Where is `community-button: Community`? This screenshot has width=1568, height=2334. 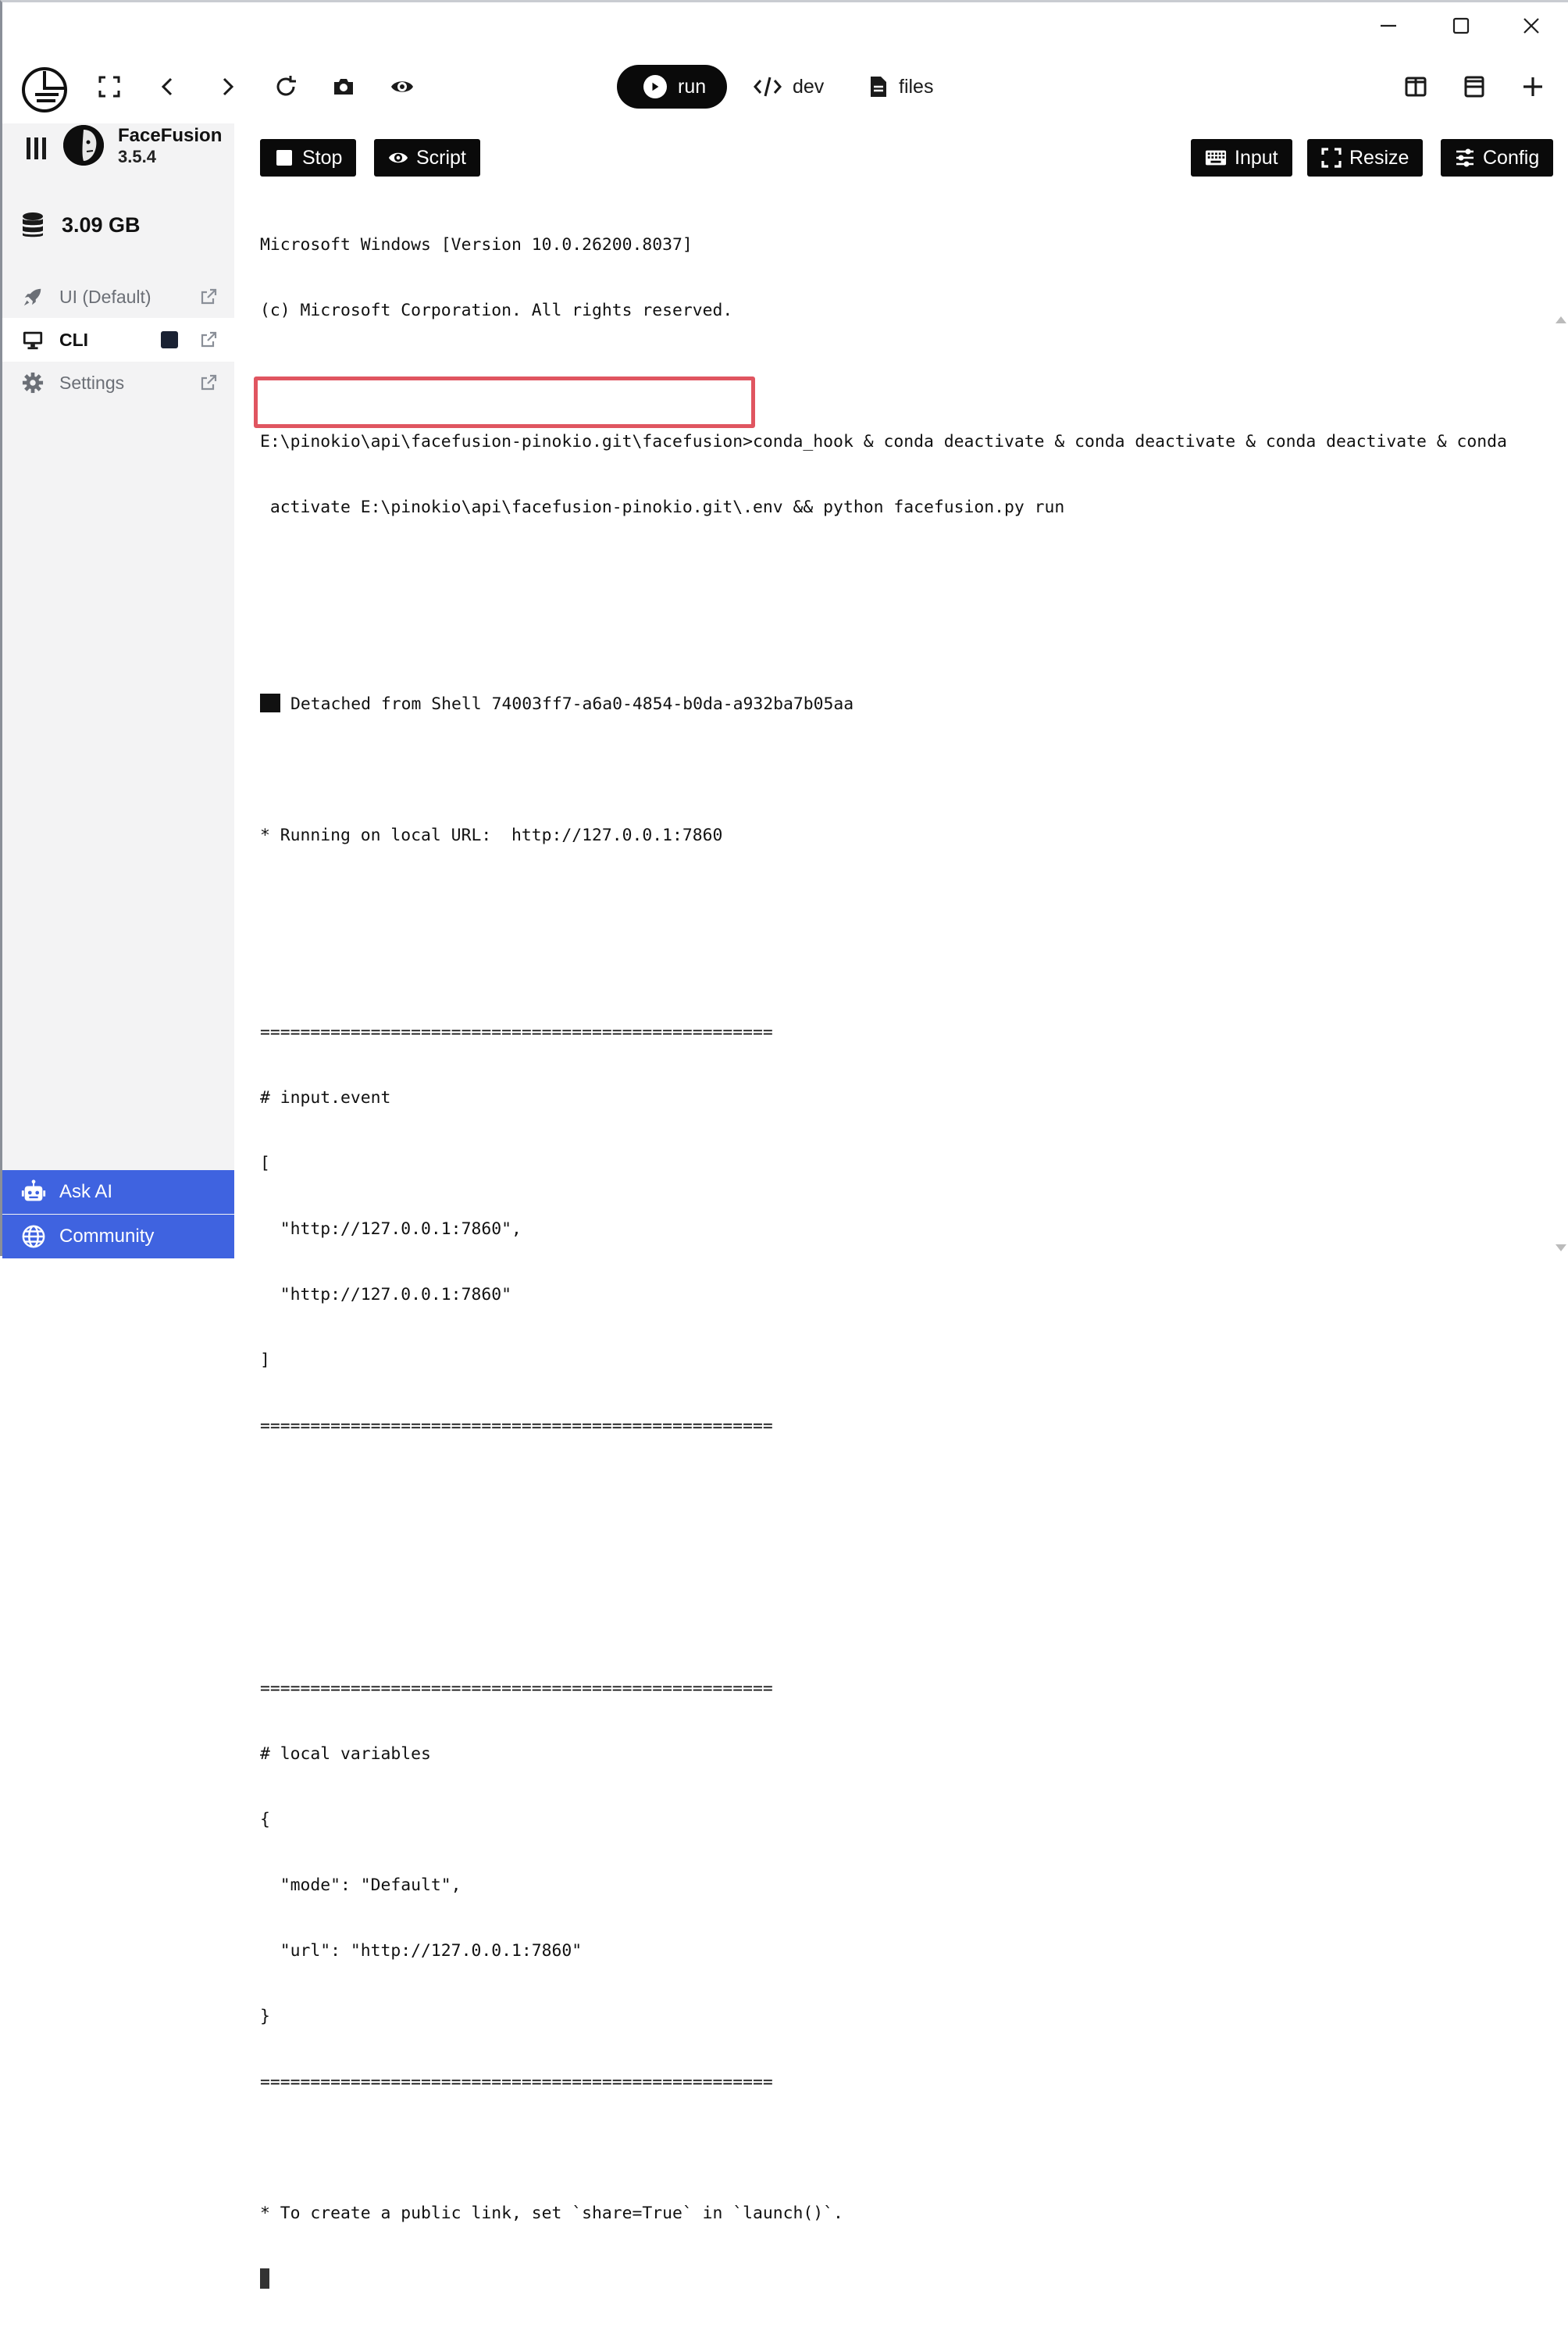
community-button: Community is located at coordinates (118, 1237).